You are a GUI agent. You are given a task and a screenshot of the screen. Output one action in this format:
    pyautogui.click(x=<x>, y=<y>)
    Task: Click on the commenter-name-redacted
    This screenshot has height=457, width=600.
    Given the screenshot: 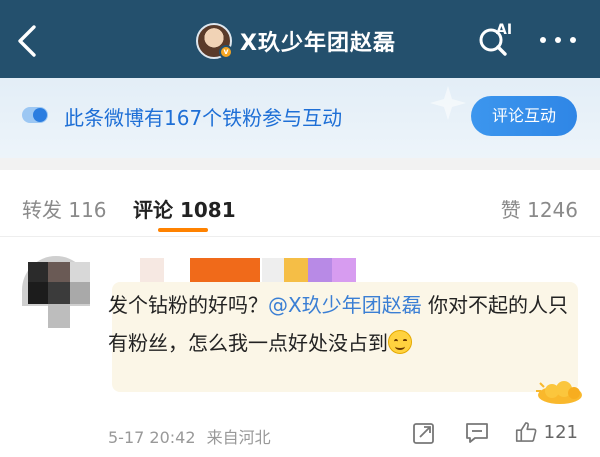 What is the action you would take?
    pyautogui.click(x=250, y=270)
    